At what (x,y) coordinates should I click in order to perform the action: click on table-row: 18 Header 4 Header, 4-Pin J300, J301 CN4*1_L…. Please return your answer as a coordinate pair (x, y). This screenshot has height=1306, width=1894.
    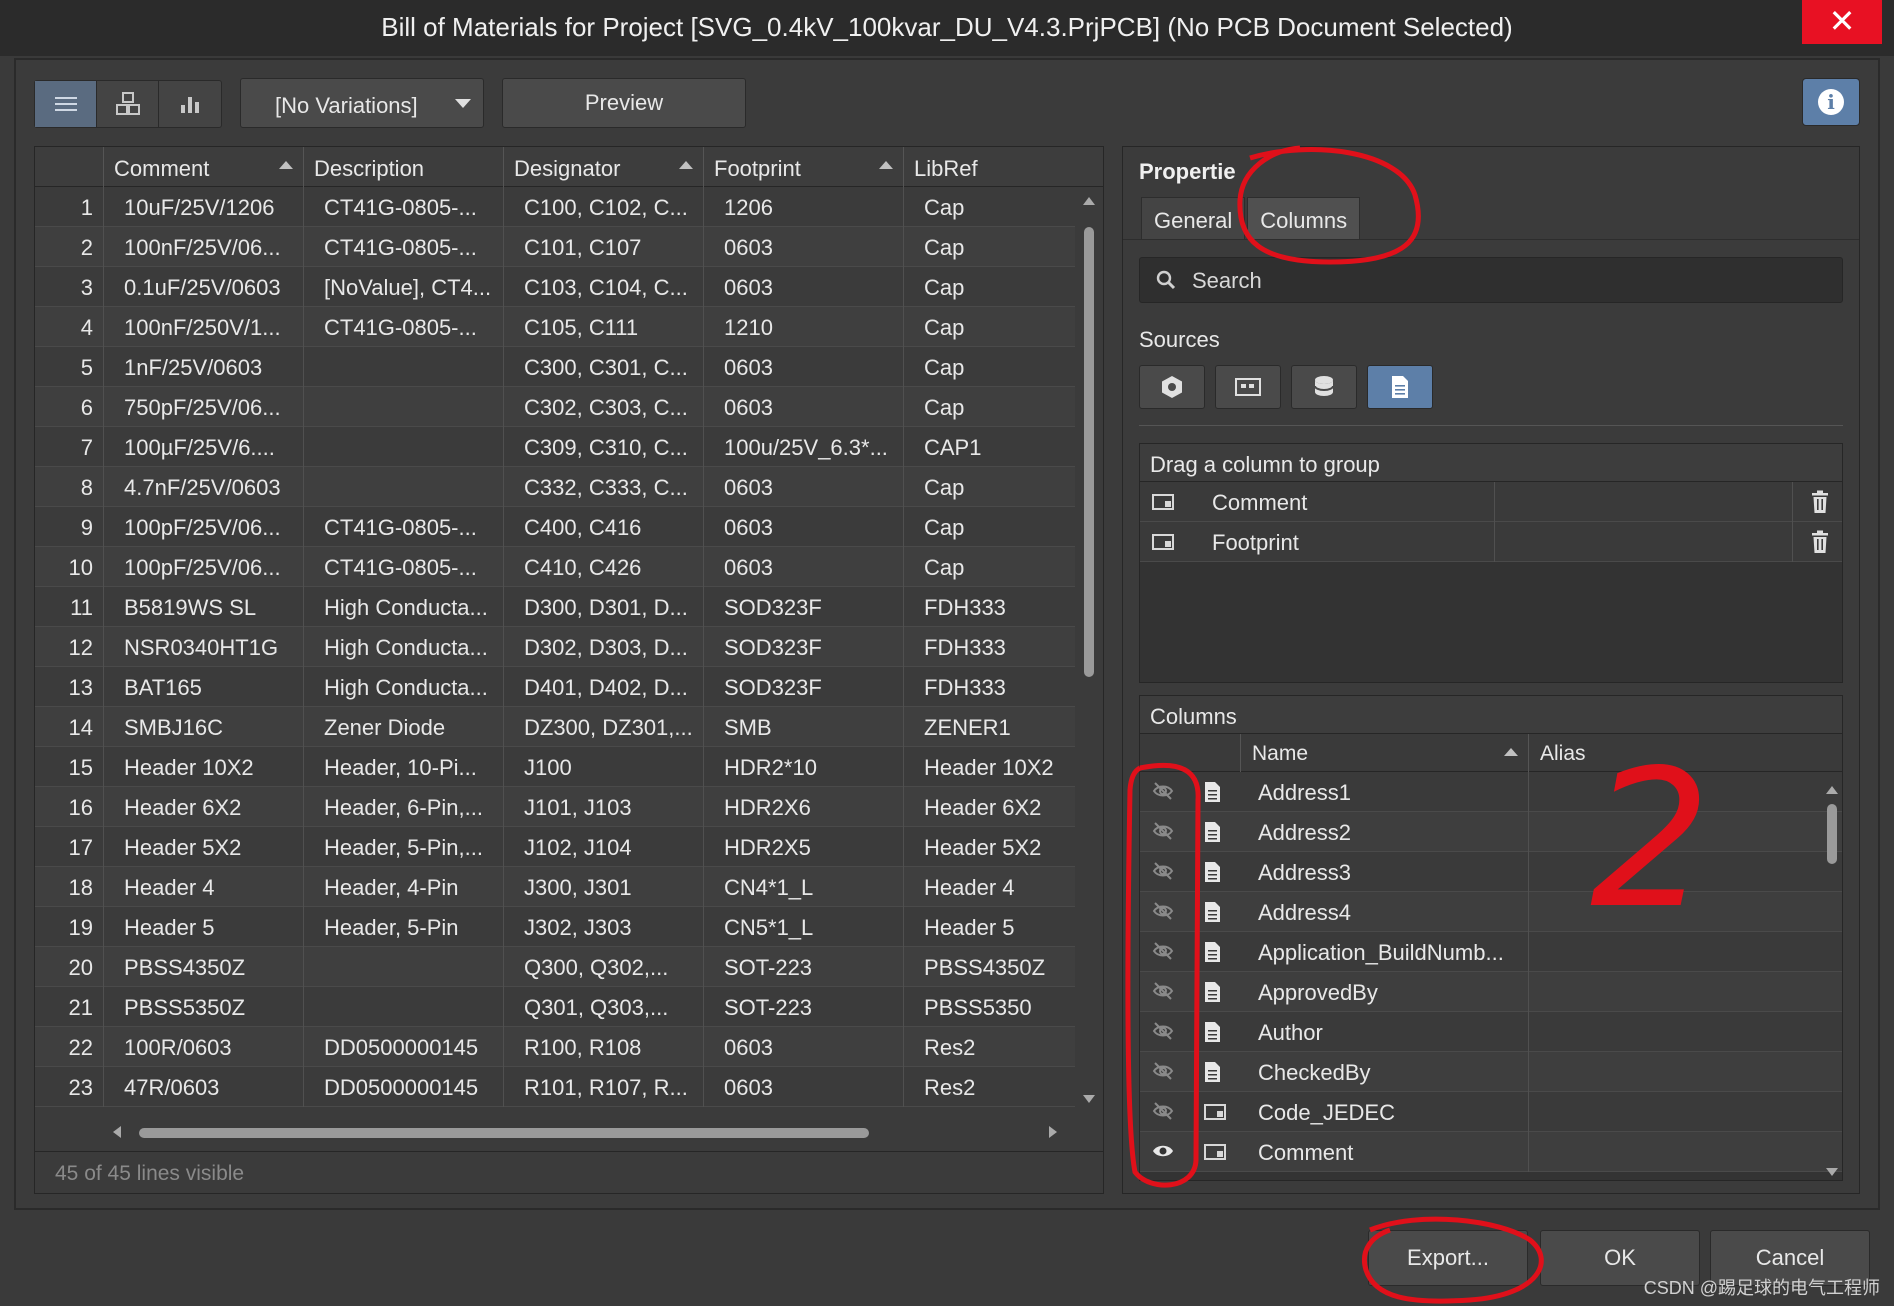
    Looking at the image, I should click on (555, 887).